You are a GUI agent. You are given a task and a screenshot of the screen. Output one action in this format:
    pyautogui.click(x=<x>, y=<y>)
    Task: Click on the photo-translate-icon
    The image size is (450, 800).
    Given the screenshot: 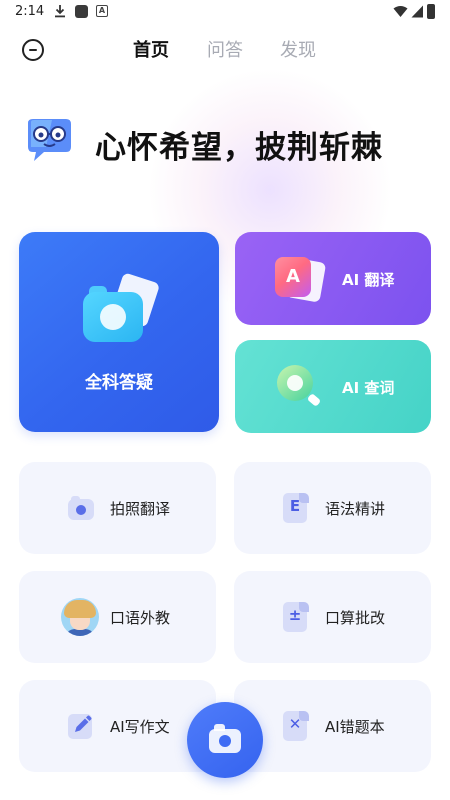 What is the action you would take?
    pyautogui.click(x=81, y=508)
    